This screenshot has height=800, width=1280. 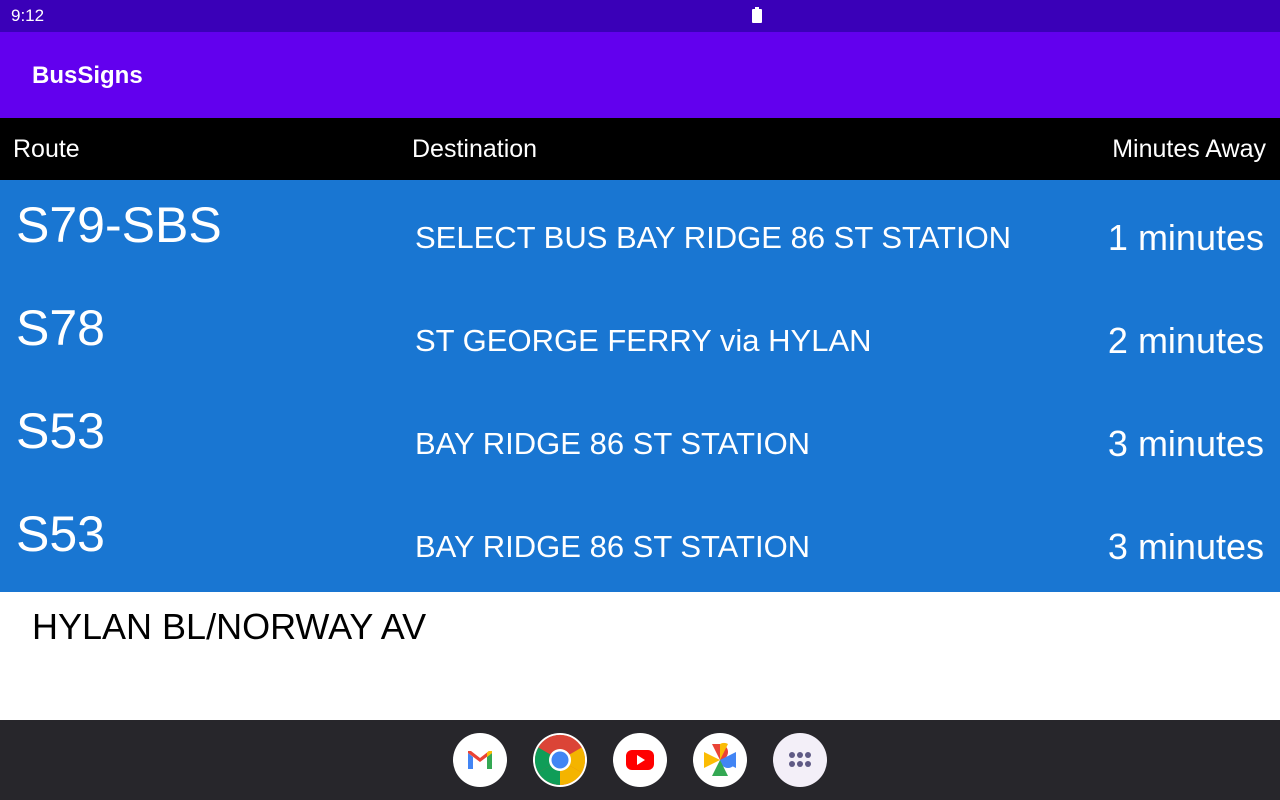 I want to click on app-bar: BusSigns, so click(x=640, y=75).